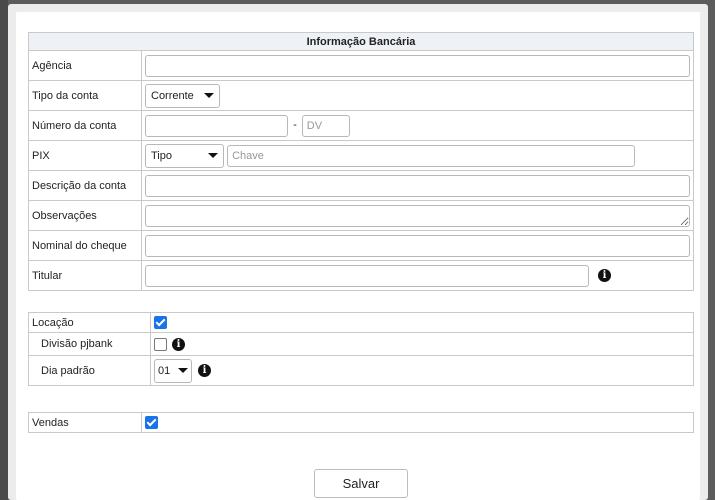 Image resolution: width=715 pixels, height=500 pixels. I want to click on tipo-conta-label: Tipo da conta, so click(85, 95).